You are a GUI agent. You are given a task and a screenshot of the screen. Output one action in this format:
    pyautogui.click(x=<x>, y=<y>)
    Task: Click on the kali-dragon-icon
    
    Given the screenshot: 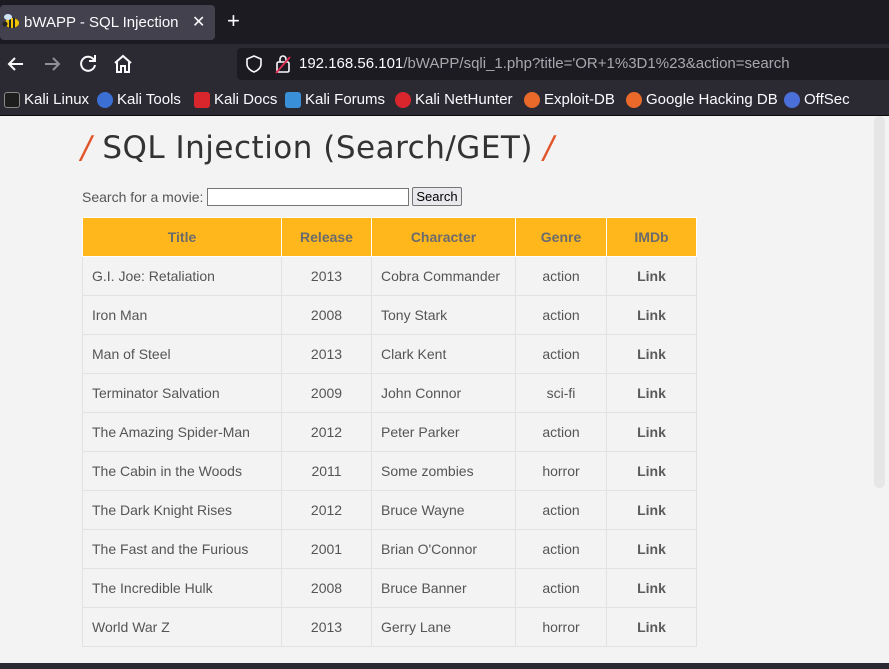 What is the action you would take?
    pyautogui.click(x=12, y=99)
    